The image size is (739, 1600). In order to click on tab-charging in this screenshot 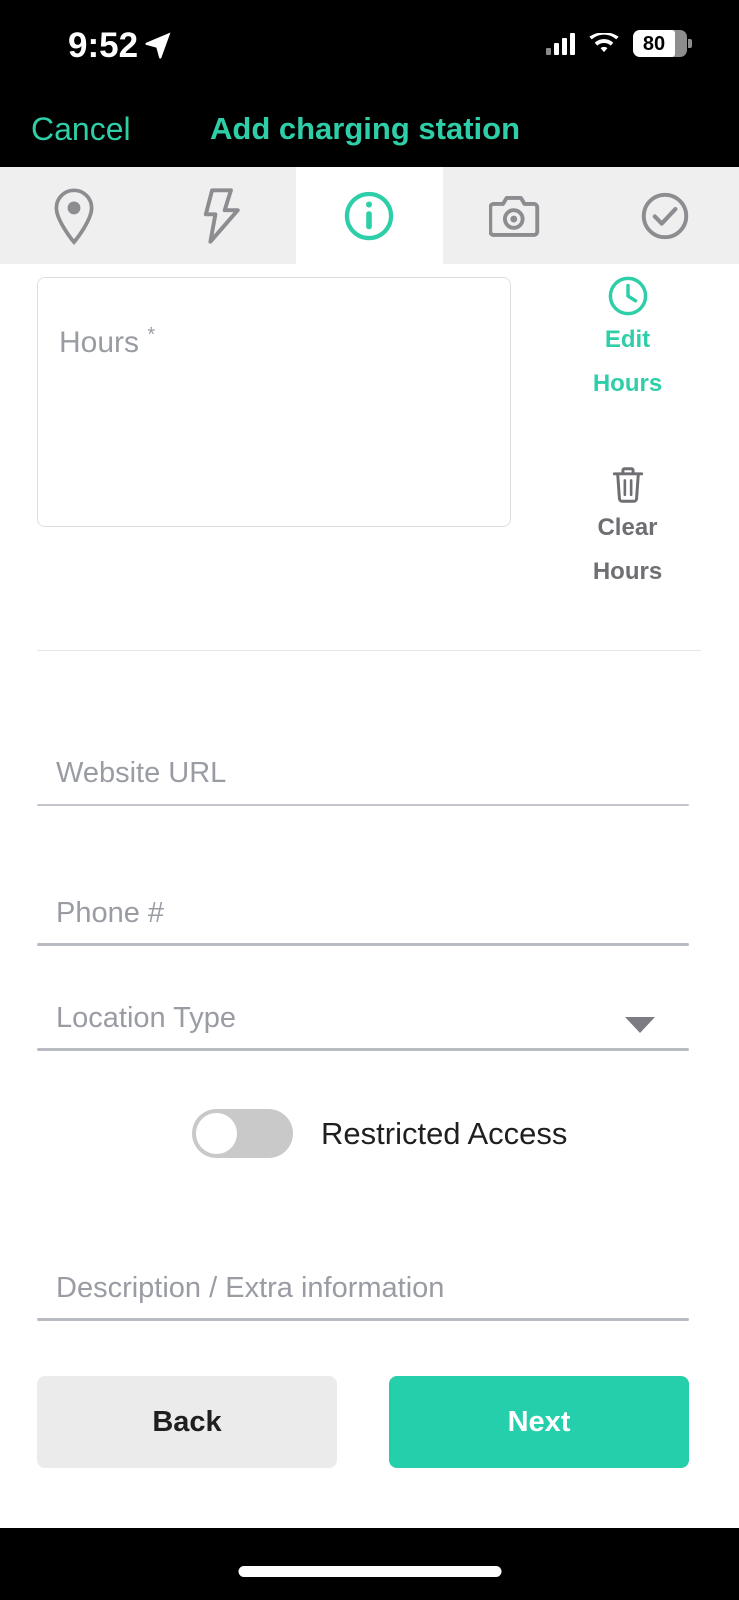, I will do `click(222, 215)`.